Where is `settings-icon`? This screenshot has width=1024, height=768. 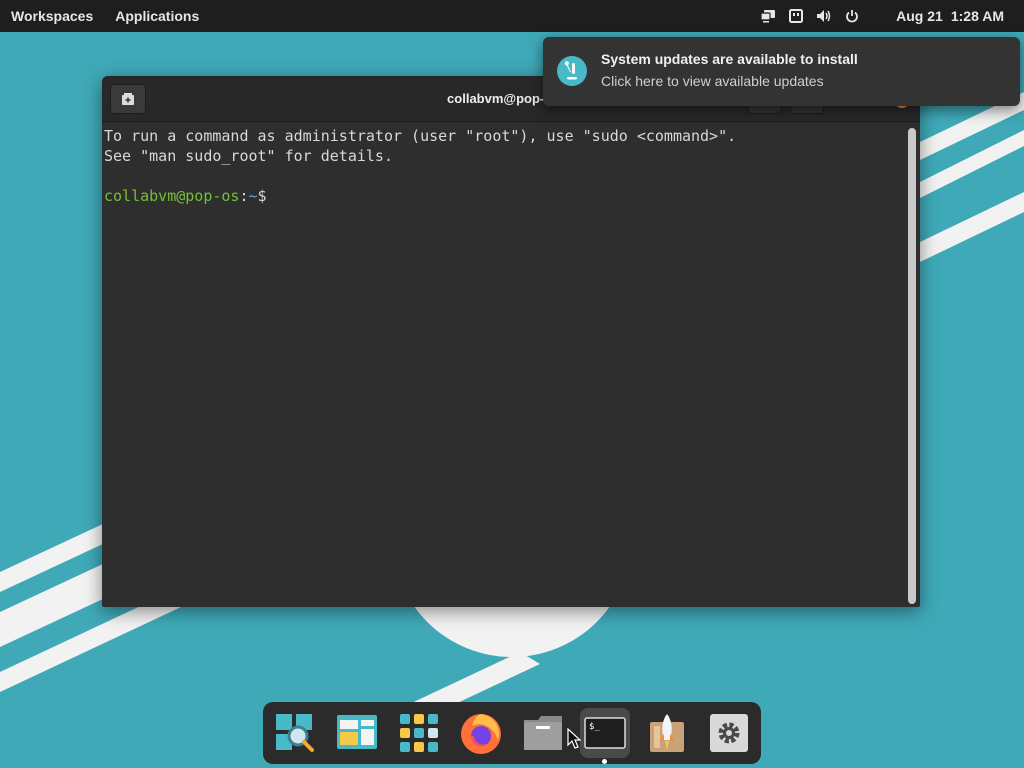 settings-icon is located at coordinates (729, 733).